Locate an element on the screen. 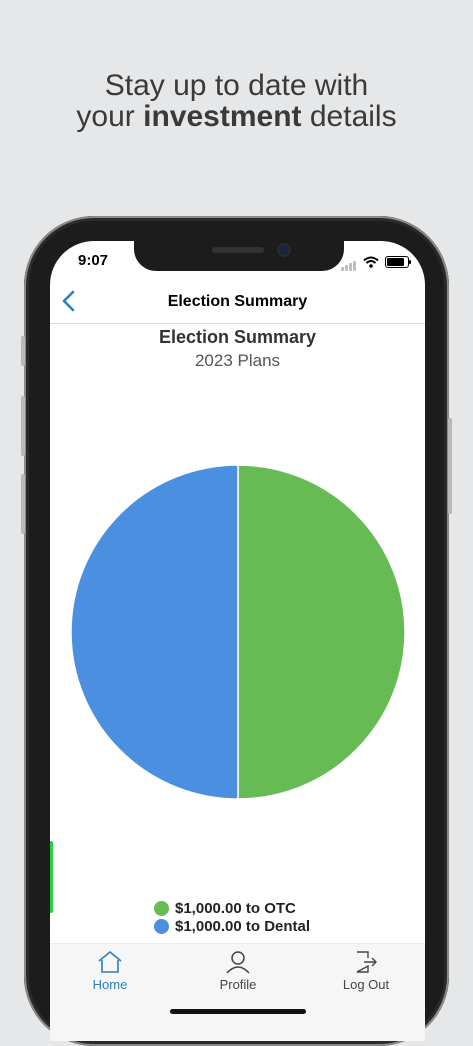 The width and height of the screenshot is (473, 1046). home-icon is located at coordinates (110, 962).